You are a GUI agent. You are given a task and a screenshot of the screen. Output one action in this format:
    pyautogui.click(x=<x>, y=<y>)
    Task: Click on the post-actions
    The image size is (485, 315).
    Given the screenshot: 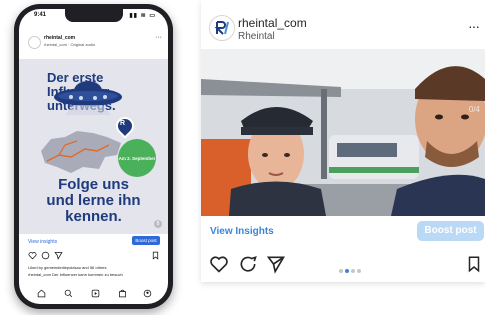 What is the action you would take?
    pyautogui.click(x=94, y=256)
    